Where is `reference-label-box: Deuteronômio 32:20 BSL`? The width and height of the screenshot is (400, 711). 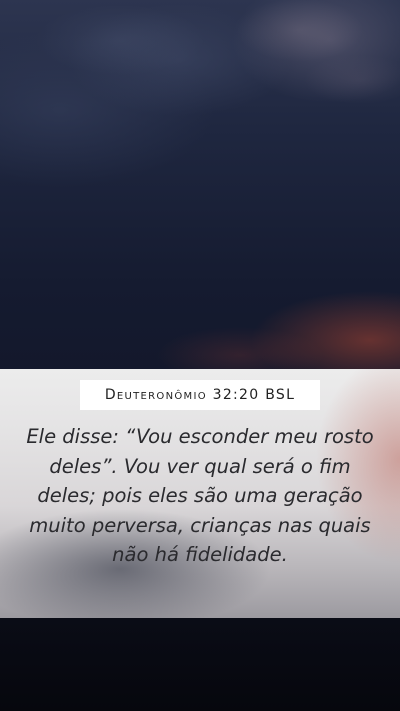
reference-label-box: Deuteronômio 32:20 BSL is located at coordinates (200, 395).